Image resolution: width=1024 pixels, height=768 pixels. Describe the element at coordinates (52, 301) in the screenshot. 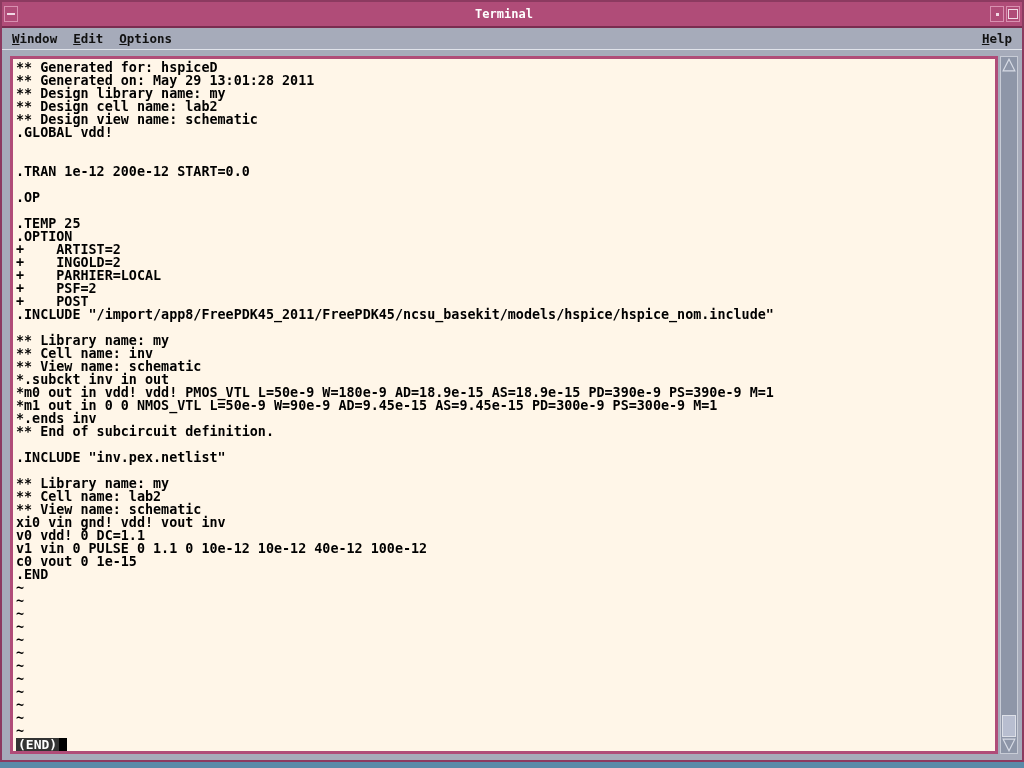

I see `code-line: + POST` at that location.